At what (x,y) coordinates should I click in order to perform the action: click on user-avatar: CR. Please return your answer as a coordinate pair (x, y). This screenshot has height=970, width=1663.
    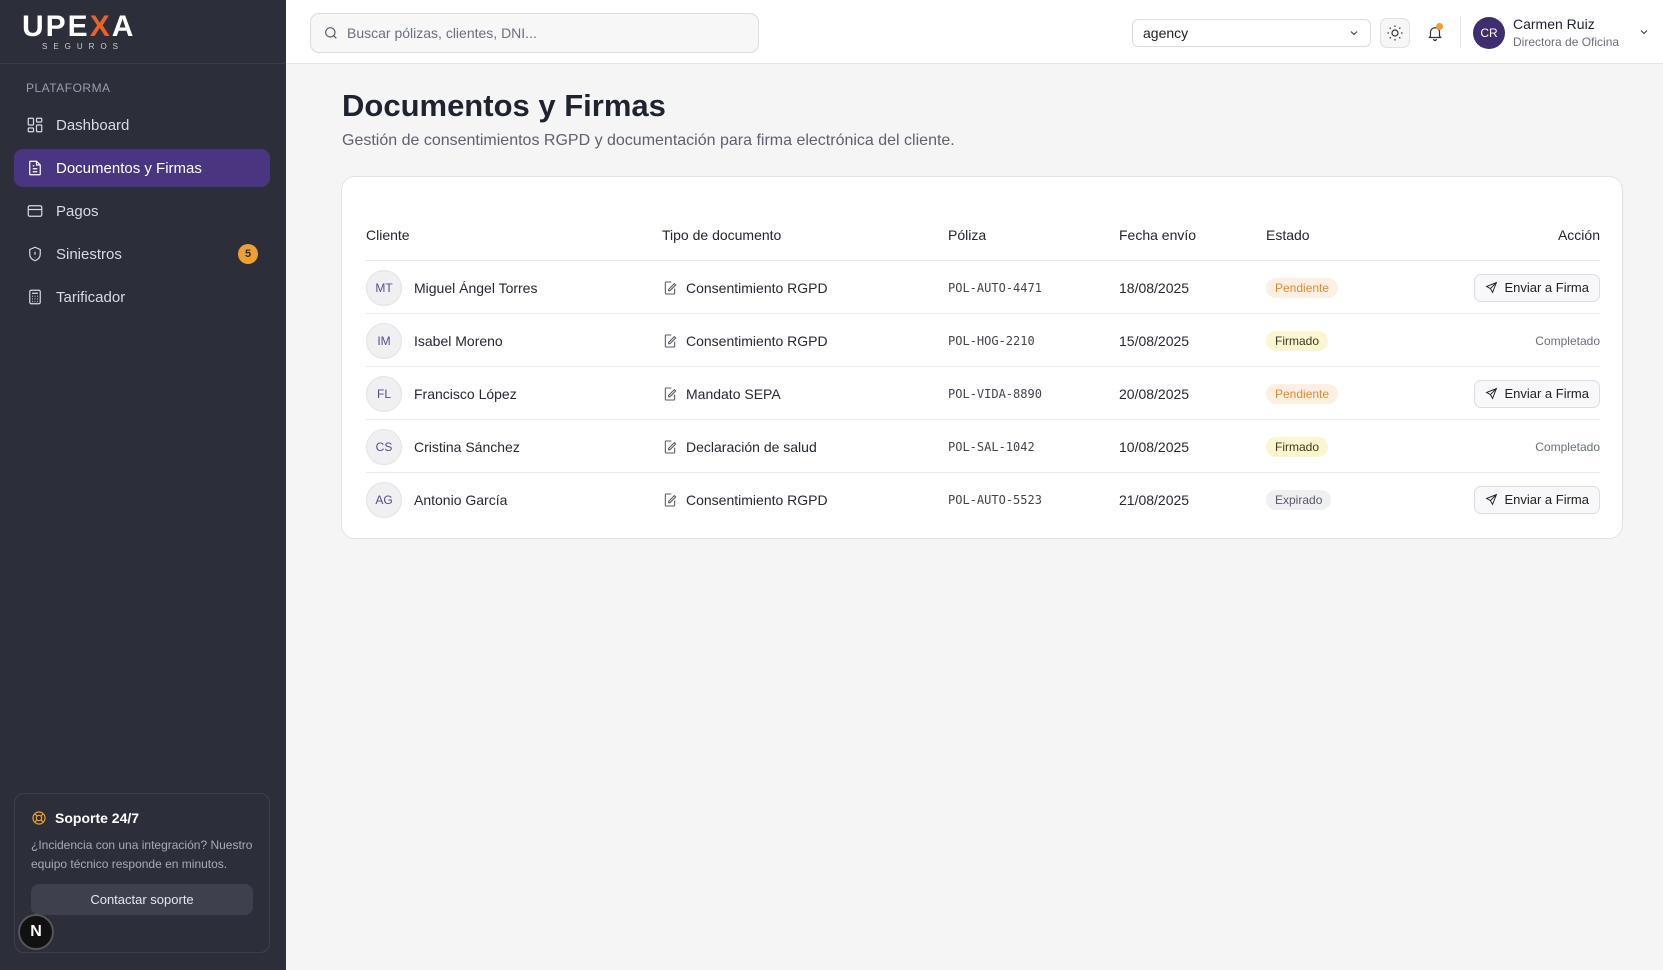
    Looking at the image, I should click on (1489, 33).